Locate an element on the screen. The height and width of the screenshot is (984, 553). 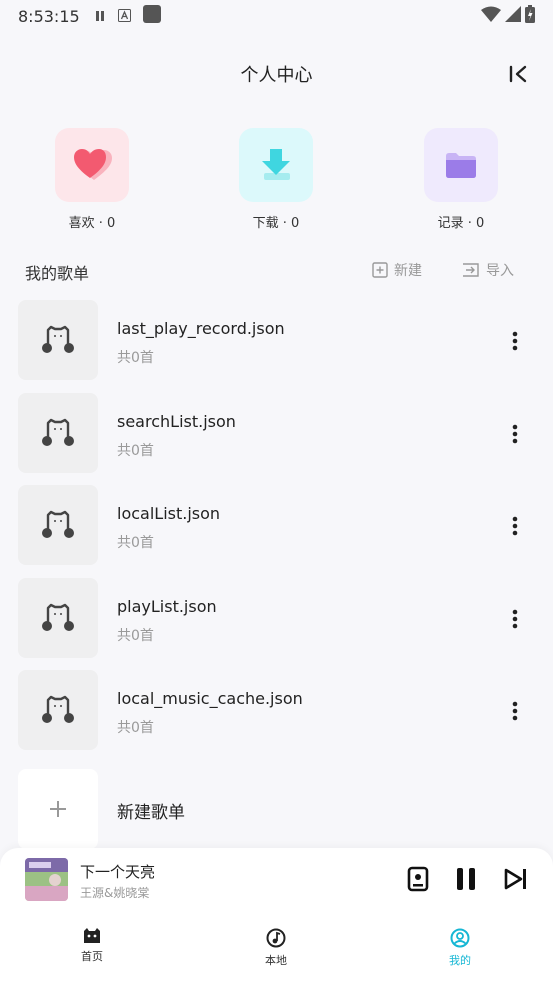
font-status-icon is located at coordinates (124, 16).